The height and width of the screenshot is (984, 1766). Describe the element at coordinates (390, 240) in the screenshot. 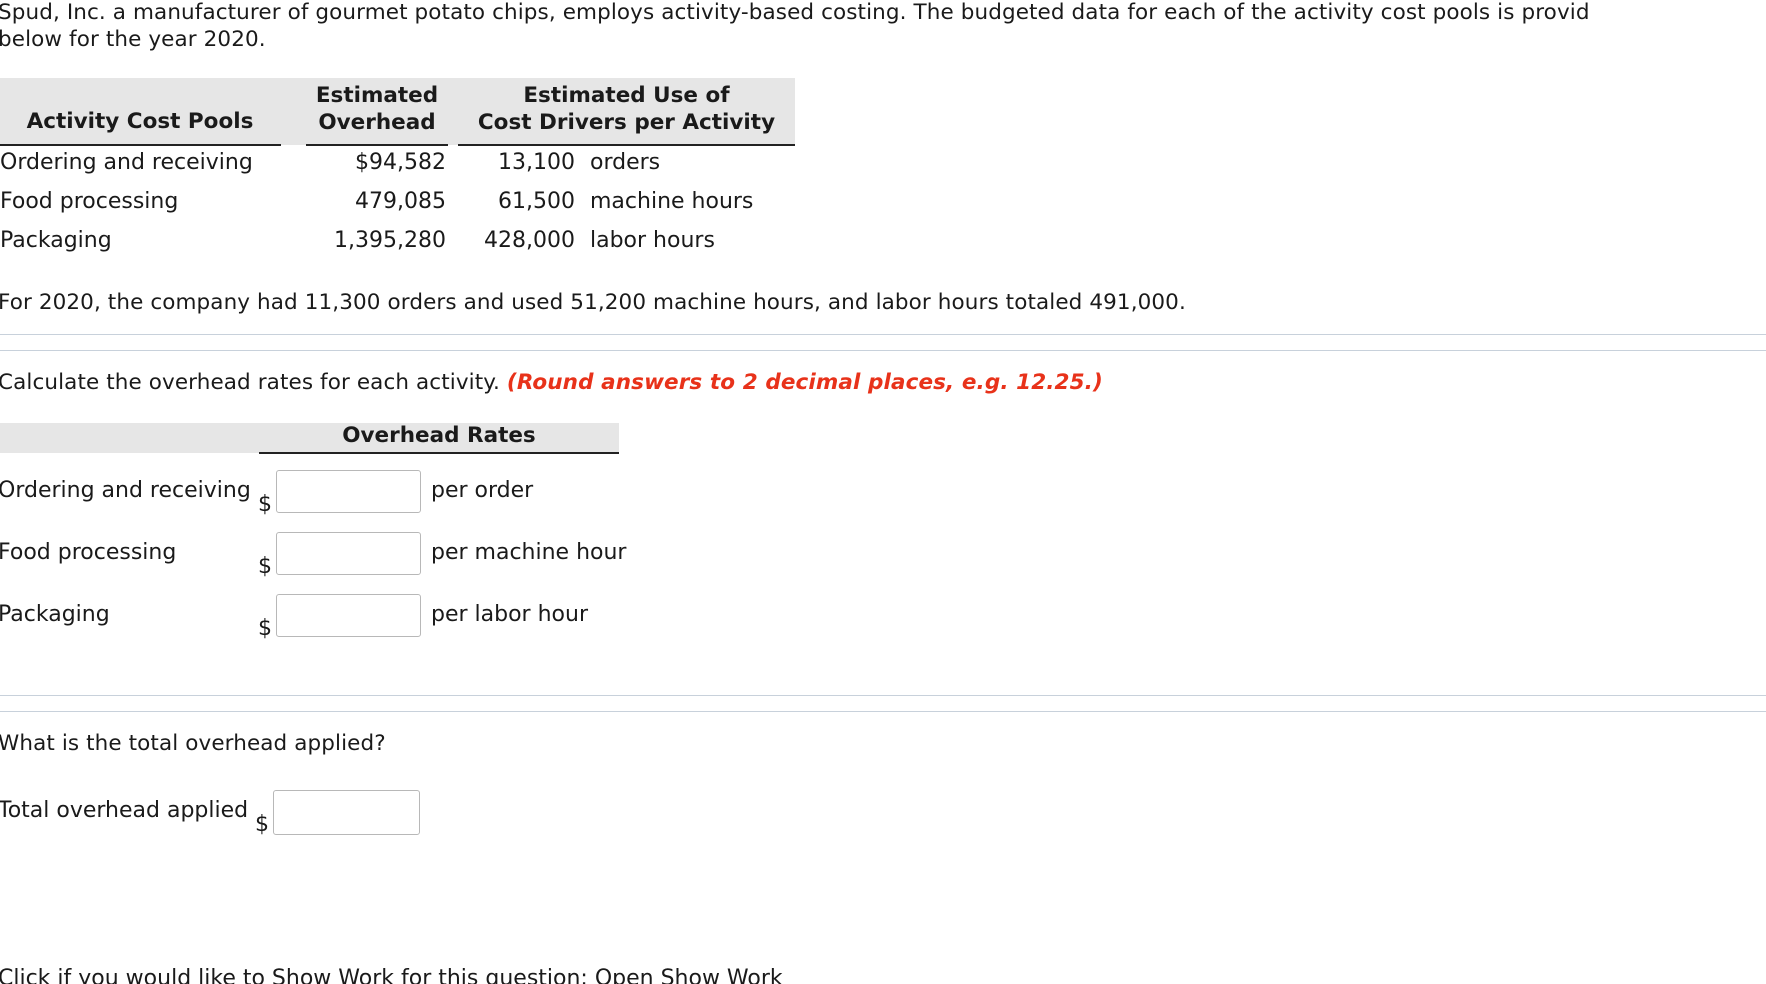

I see `pool-overhead: 1,395,280` at that location.